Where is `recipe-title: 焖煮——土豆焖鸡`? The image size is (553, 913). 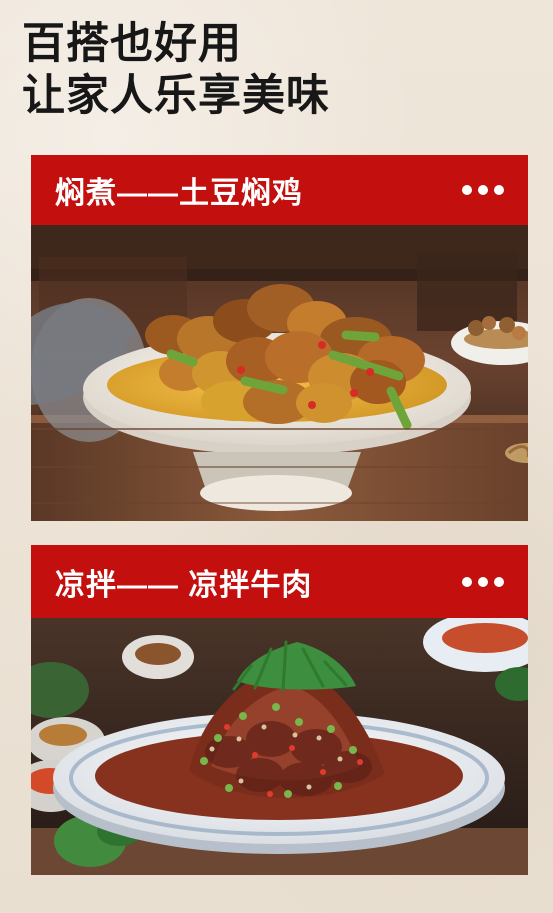 recipe-title: 焖煮——土豆焖鸡 is located at coordinates (179, 193).